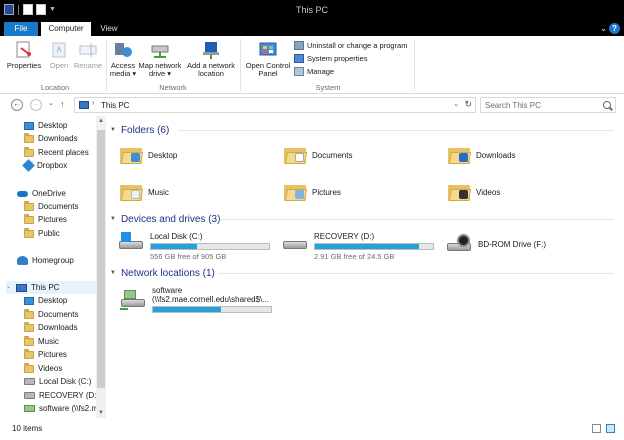 The width and height of the screenshot is (624, 440). I want to click on map-network-drive-label: Map network drive ▾, so click(160, 69).